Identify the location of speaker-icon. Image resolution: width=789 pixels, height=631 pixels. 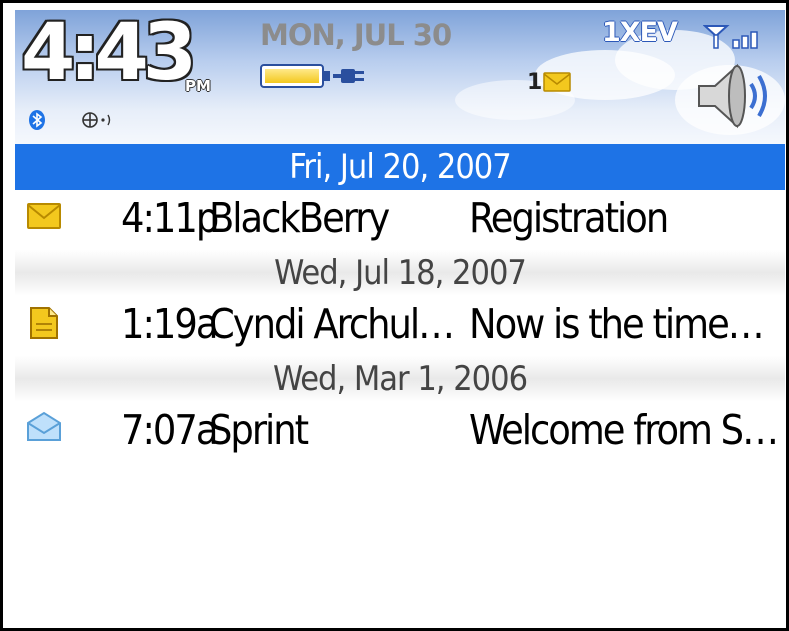
(733, 96).